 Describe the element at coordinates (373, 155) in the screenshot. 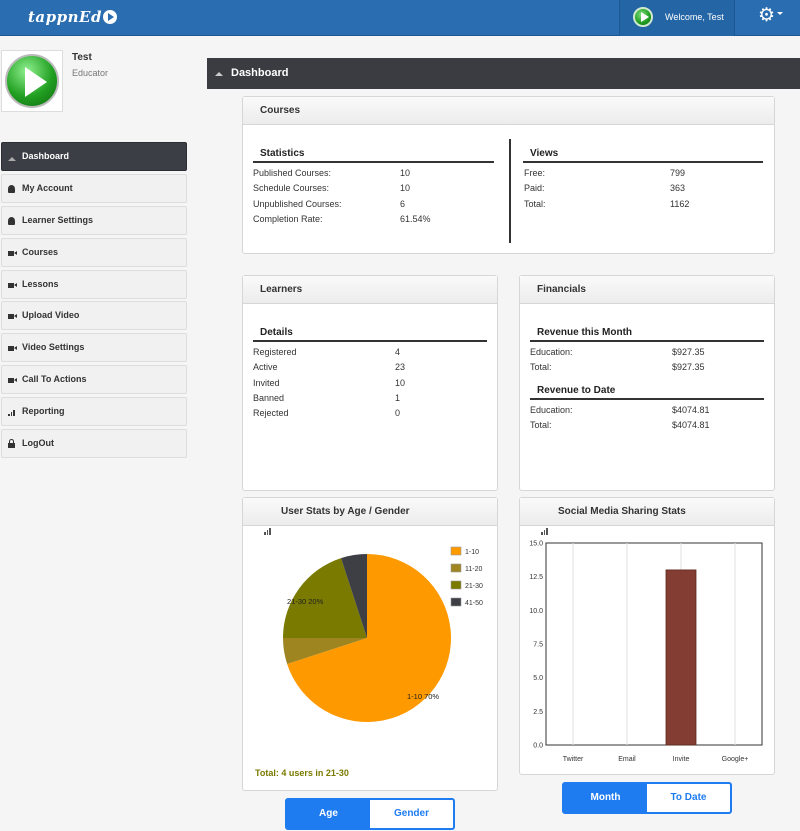

I see `statistics-heading: Statistics` at that location.